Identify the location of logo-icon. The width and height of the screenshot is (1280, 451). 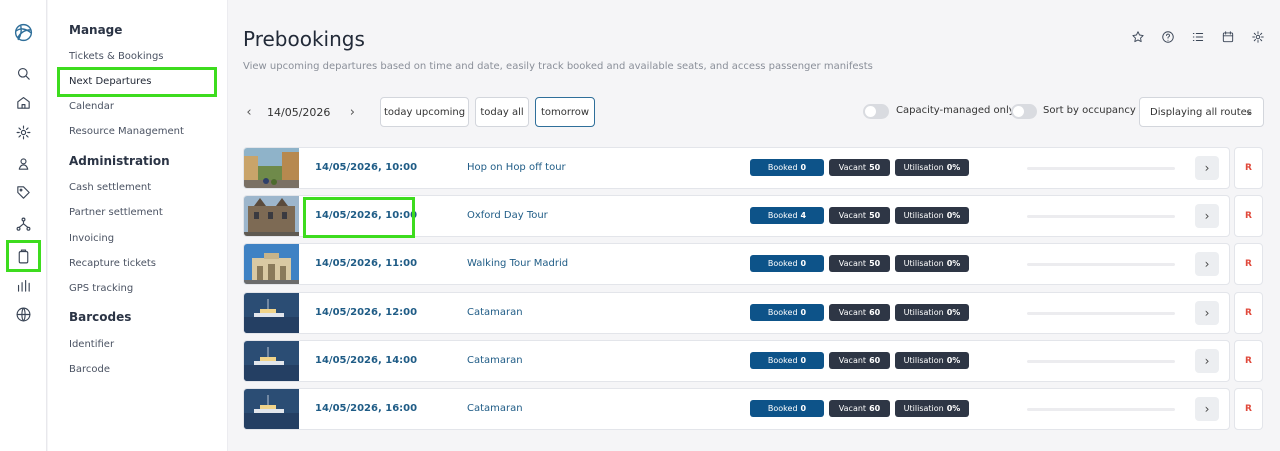
(23, 32).